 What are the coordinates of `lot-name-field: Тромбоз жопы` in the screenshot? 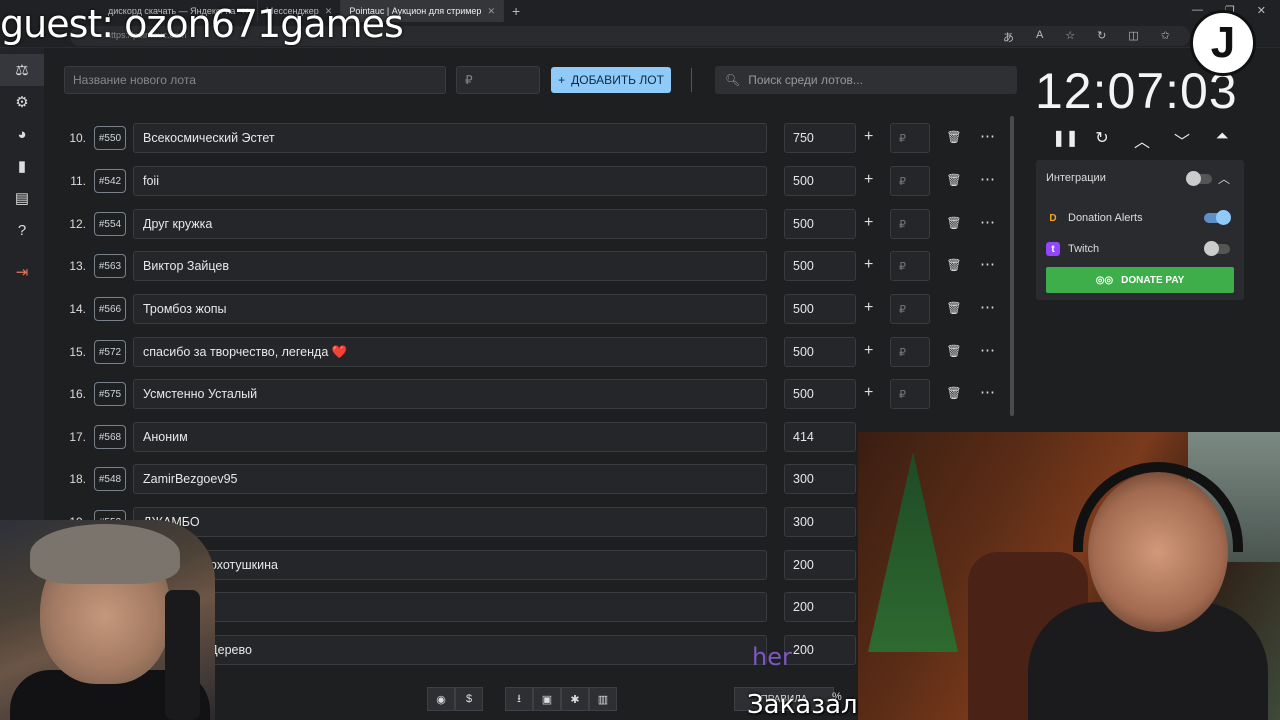 It's located at (450, 309).